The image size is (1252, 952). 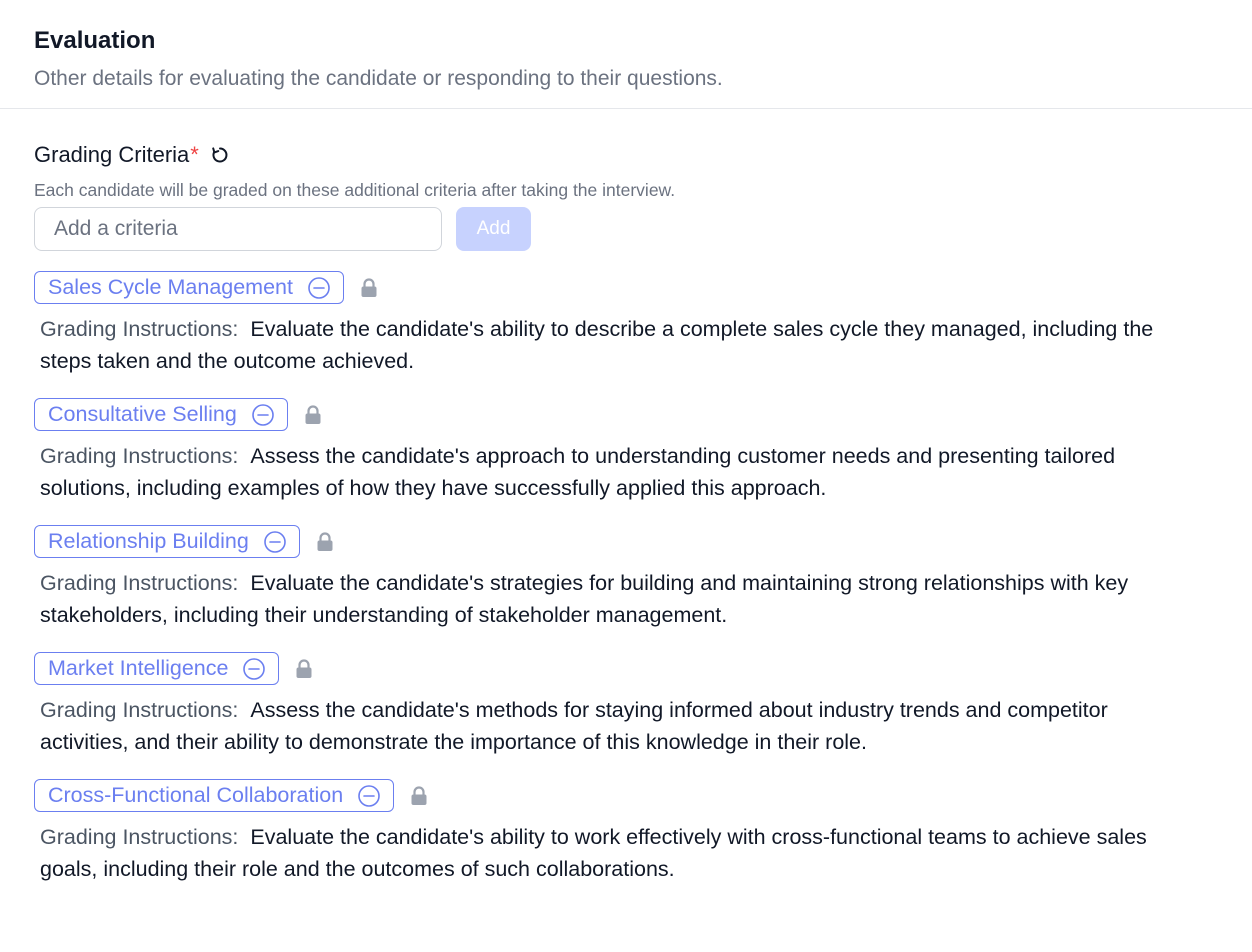 What do you see at coordinates (626, 229) in the screenshot?
I see `add-criteria-row: Add` at bounding box center [626, 229].